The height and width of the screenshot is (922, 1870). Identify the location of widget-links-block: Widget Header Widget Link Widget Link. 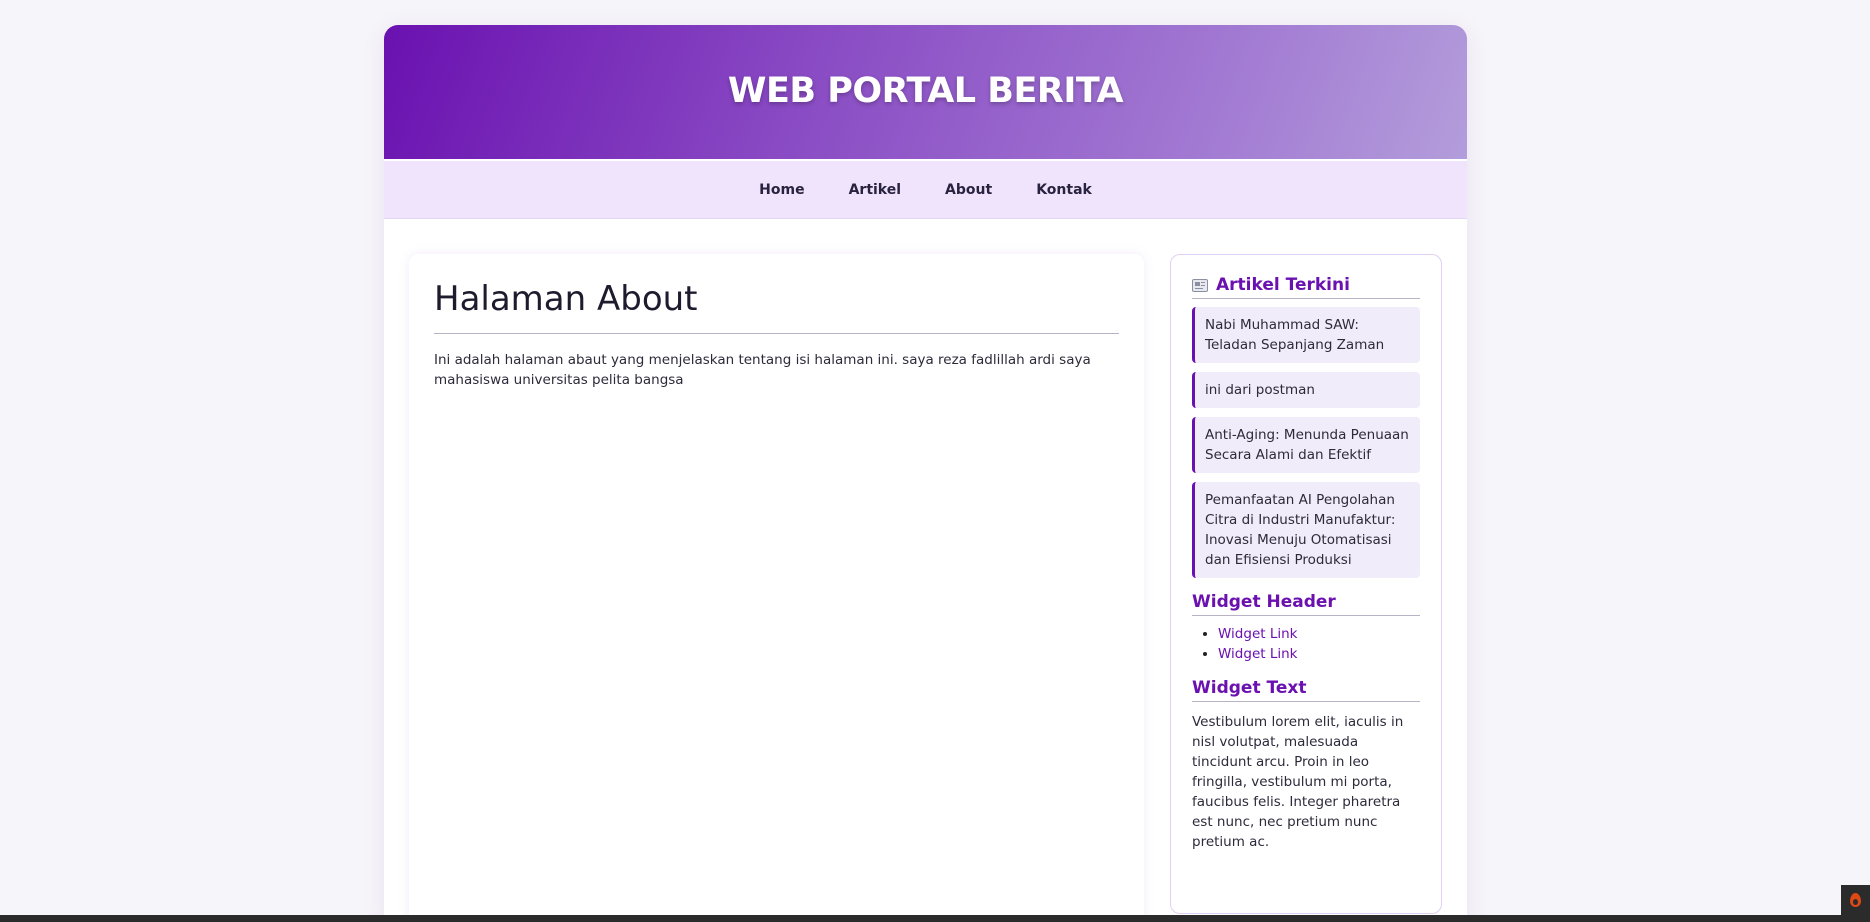
(1306, 628).